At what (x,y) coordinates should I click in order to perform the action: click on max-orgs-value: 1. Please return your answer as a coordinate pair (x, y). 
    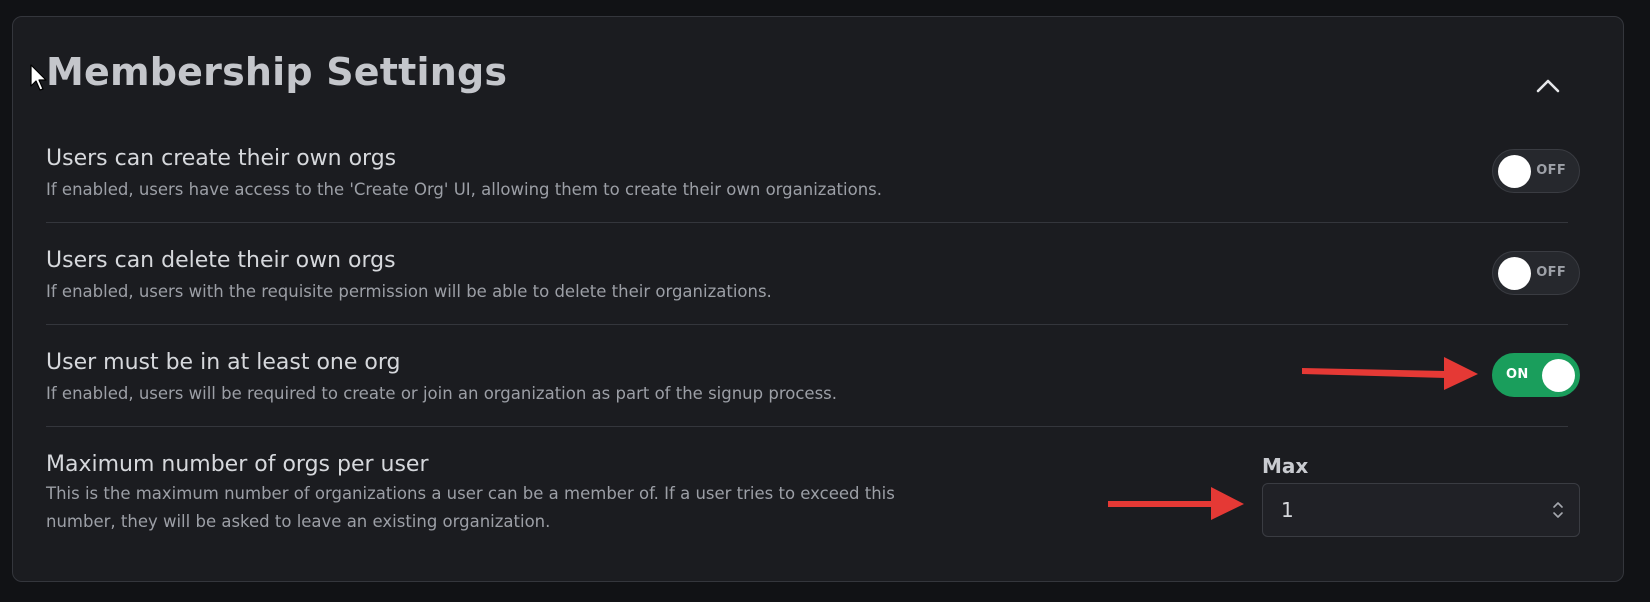
    Looking at the image, I should click on (1287, 510).